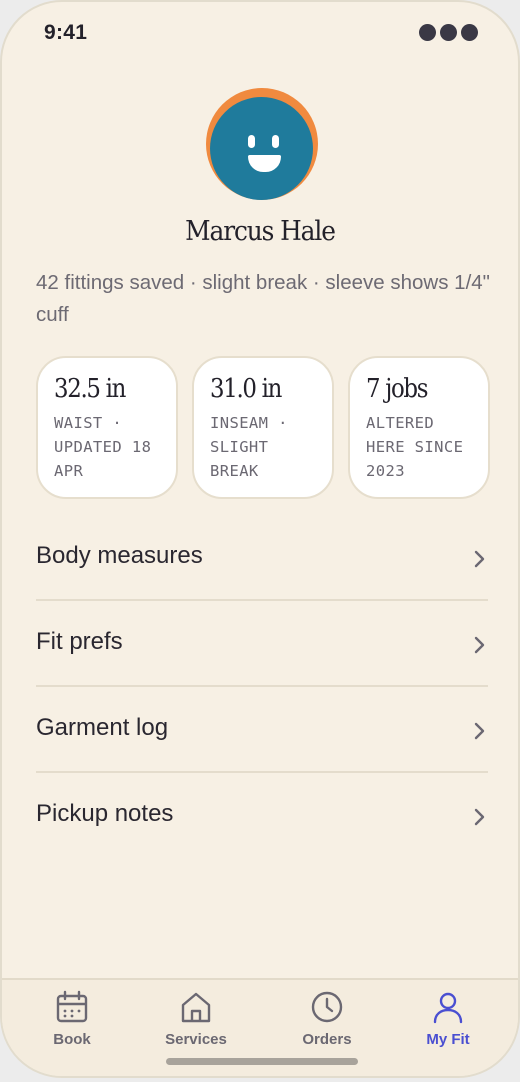 The width and height of the screenshot is (520, 1082). Describe the element at coordinates (105, 813) in the screenshot. I see `menu-item-label: Pickup notes` at that location.